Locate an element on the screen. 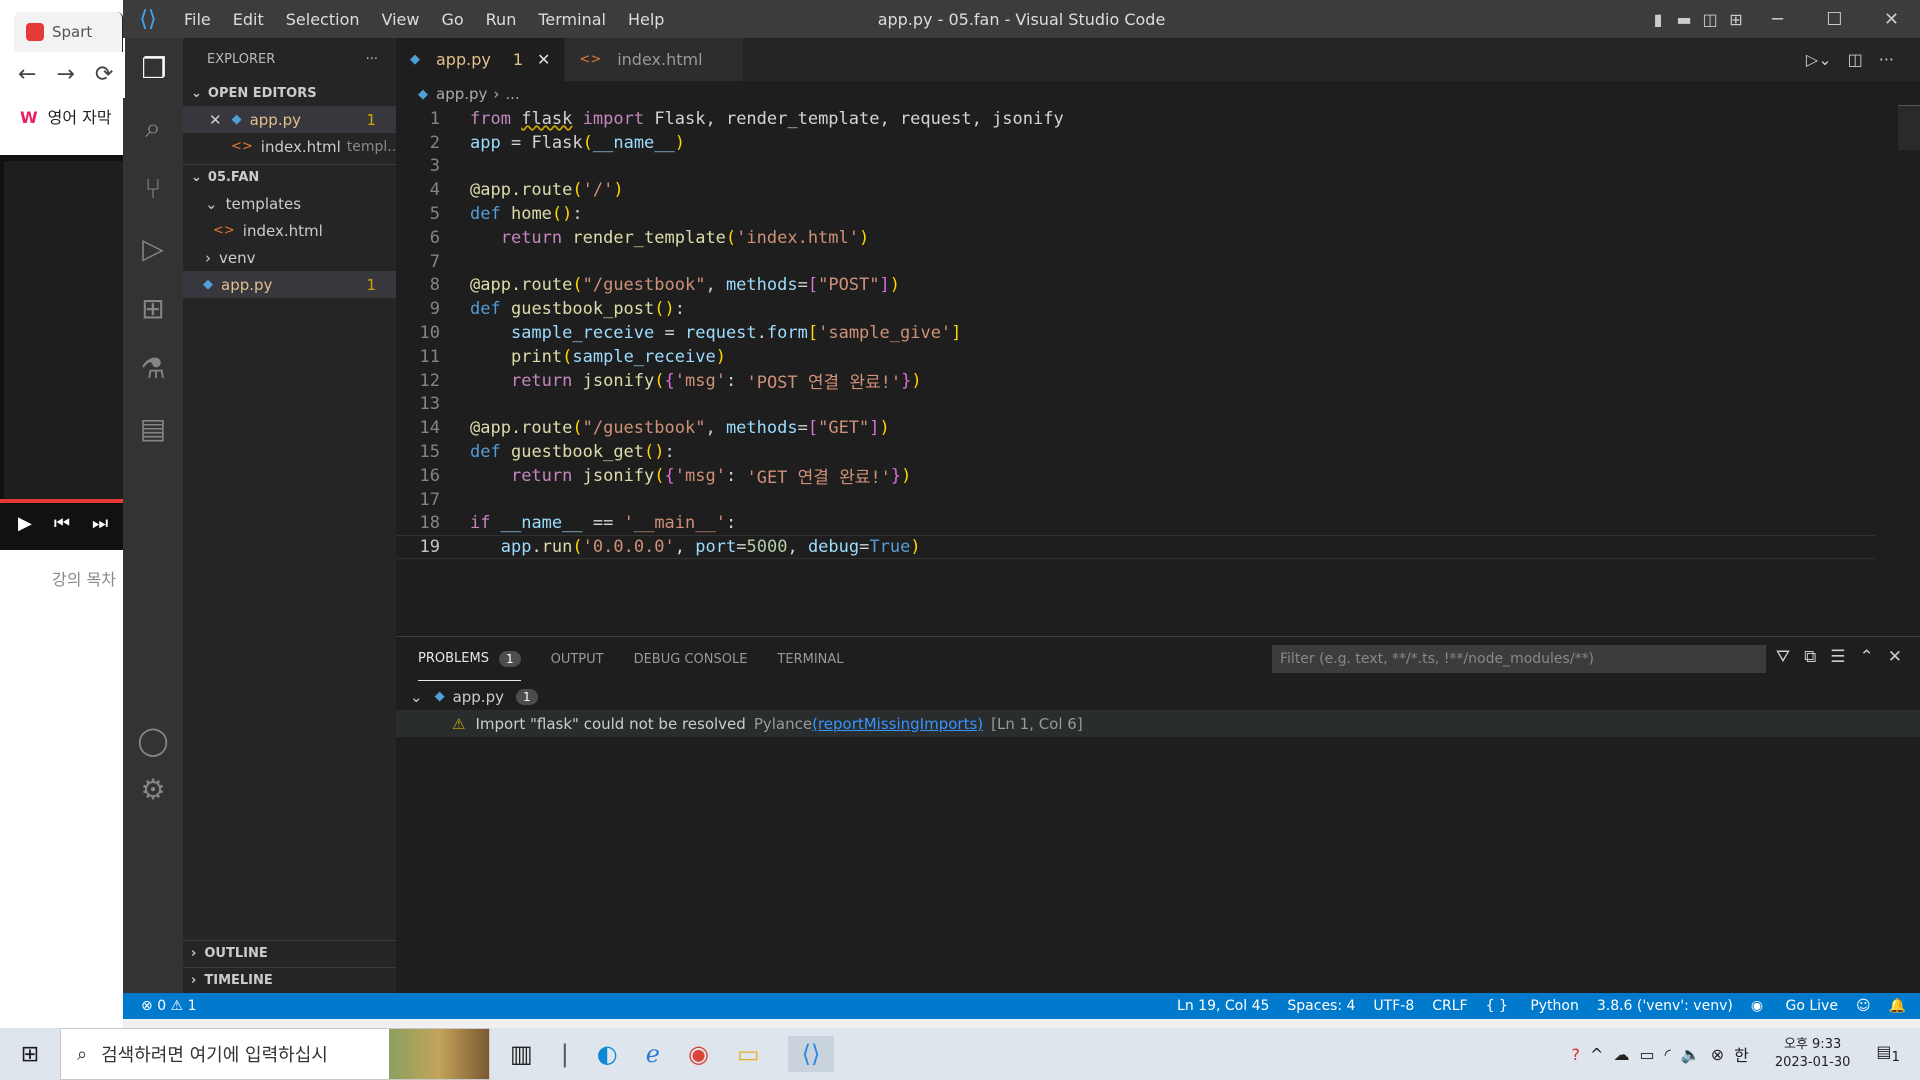 The image size is (1920, 1080). chrome-icon: ◉ is located at coordinates (698, 1054).